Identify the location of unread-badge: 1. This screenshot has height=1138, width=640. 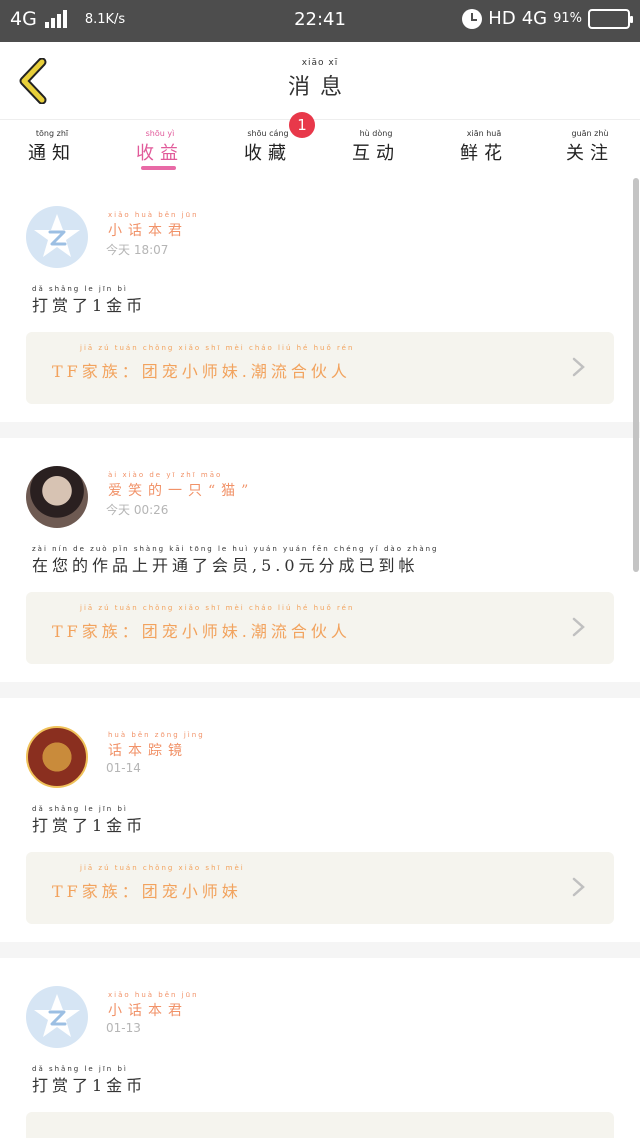
(302, 125).